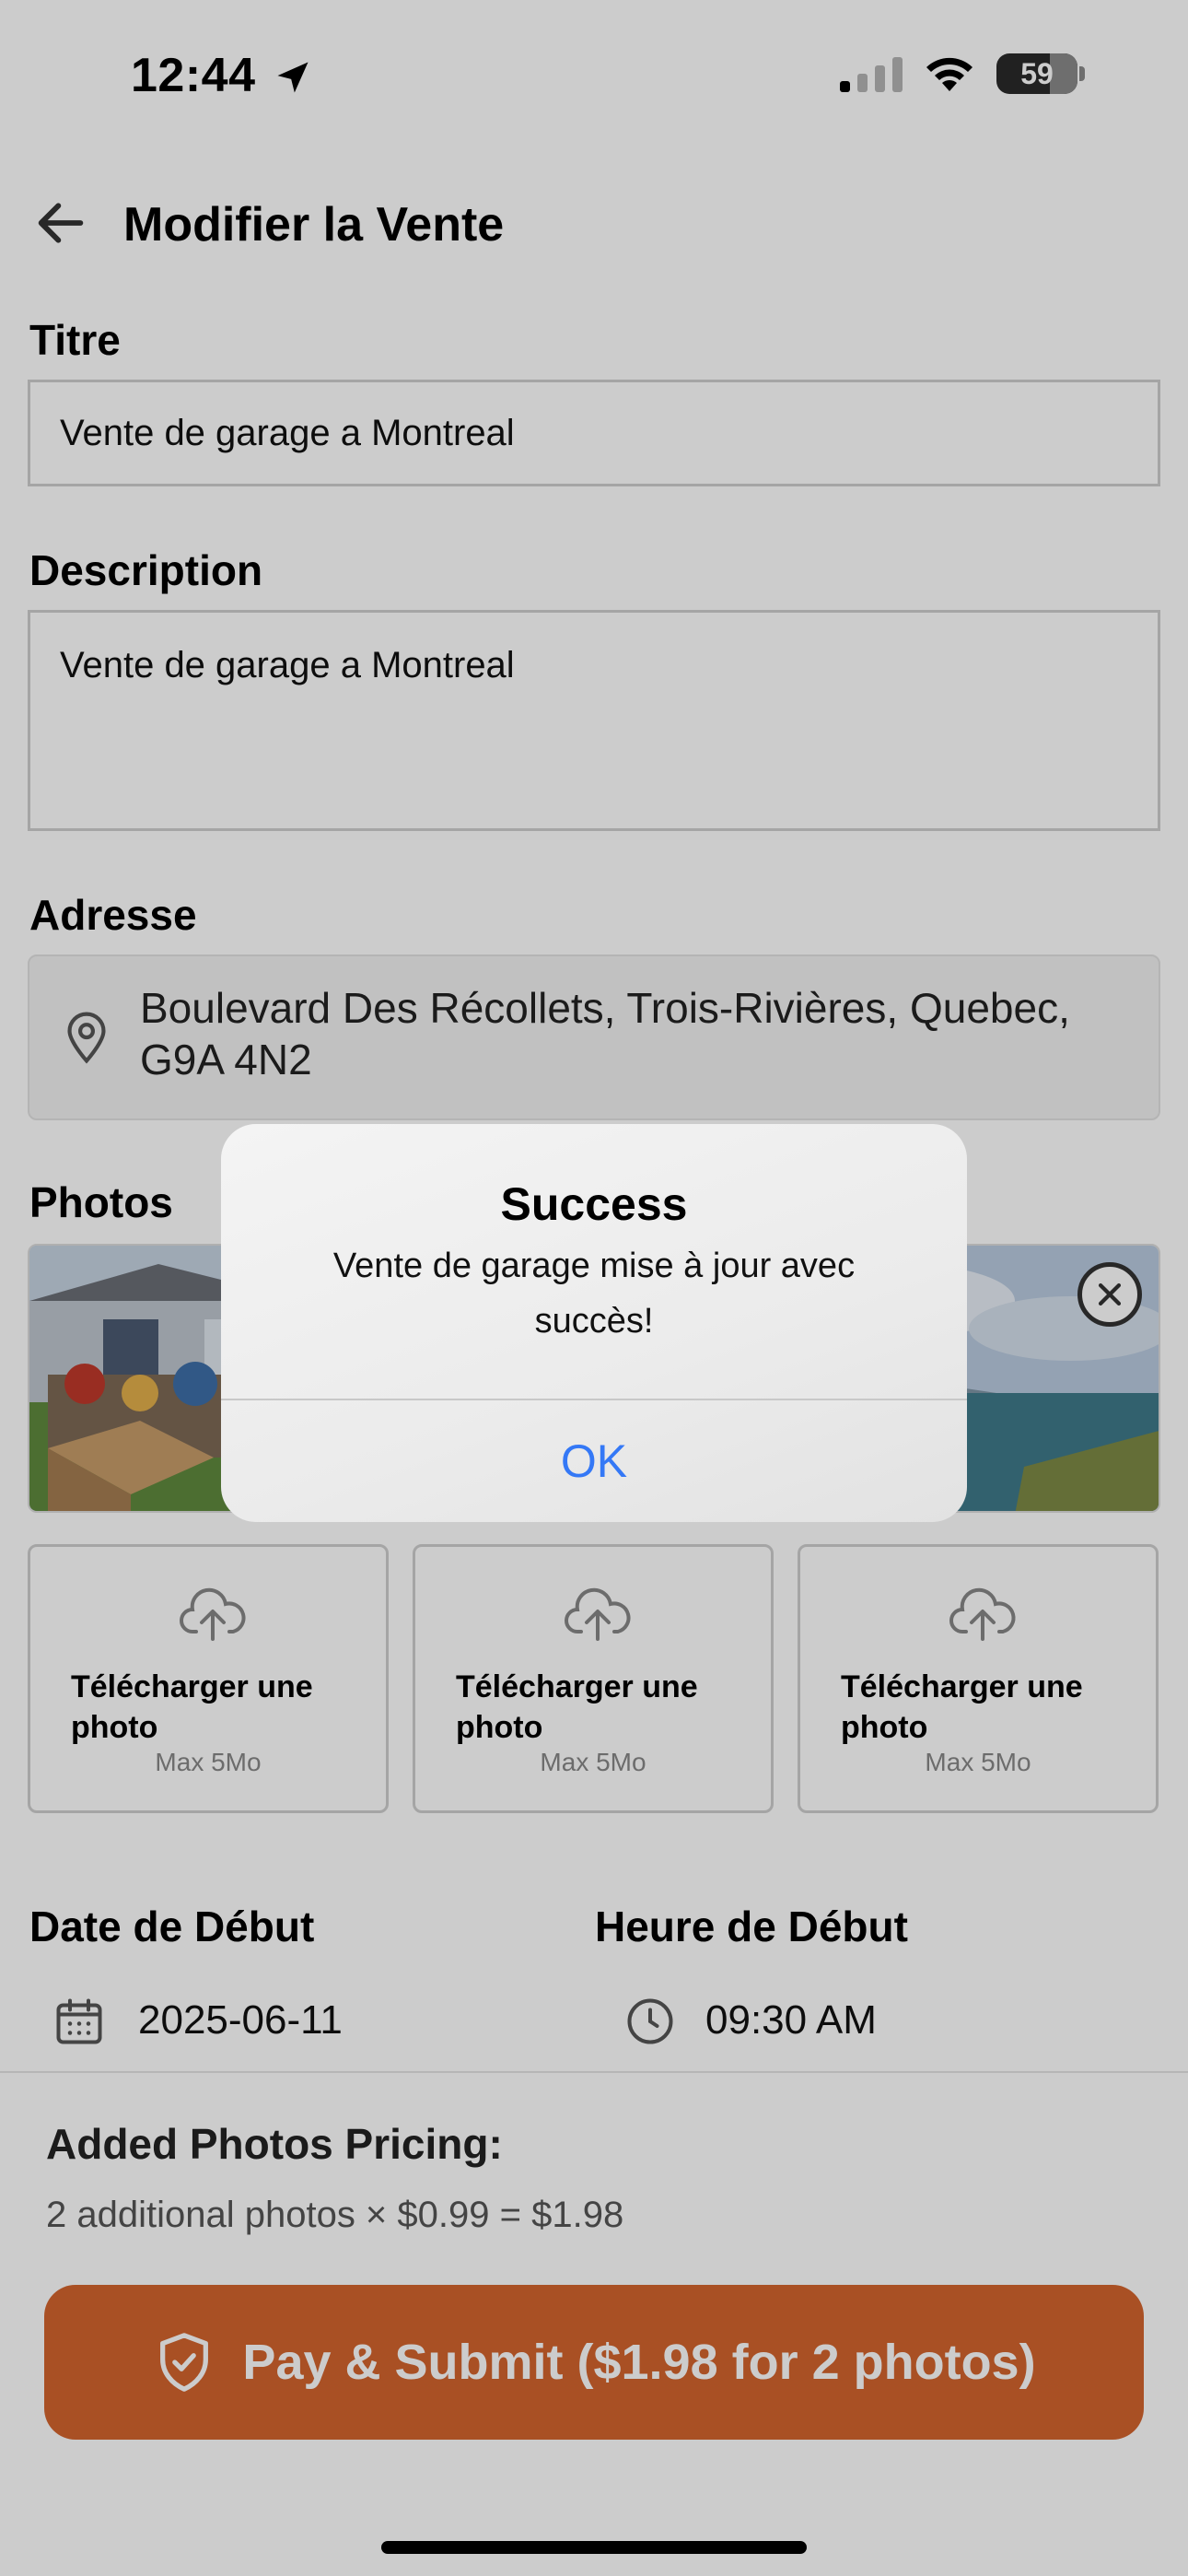 This screenshot has width=1188, height=2576. I want to click on alert-ok-button: OK, so click(594, 1461).